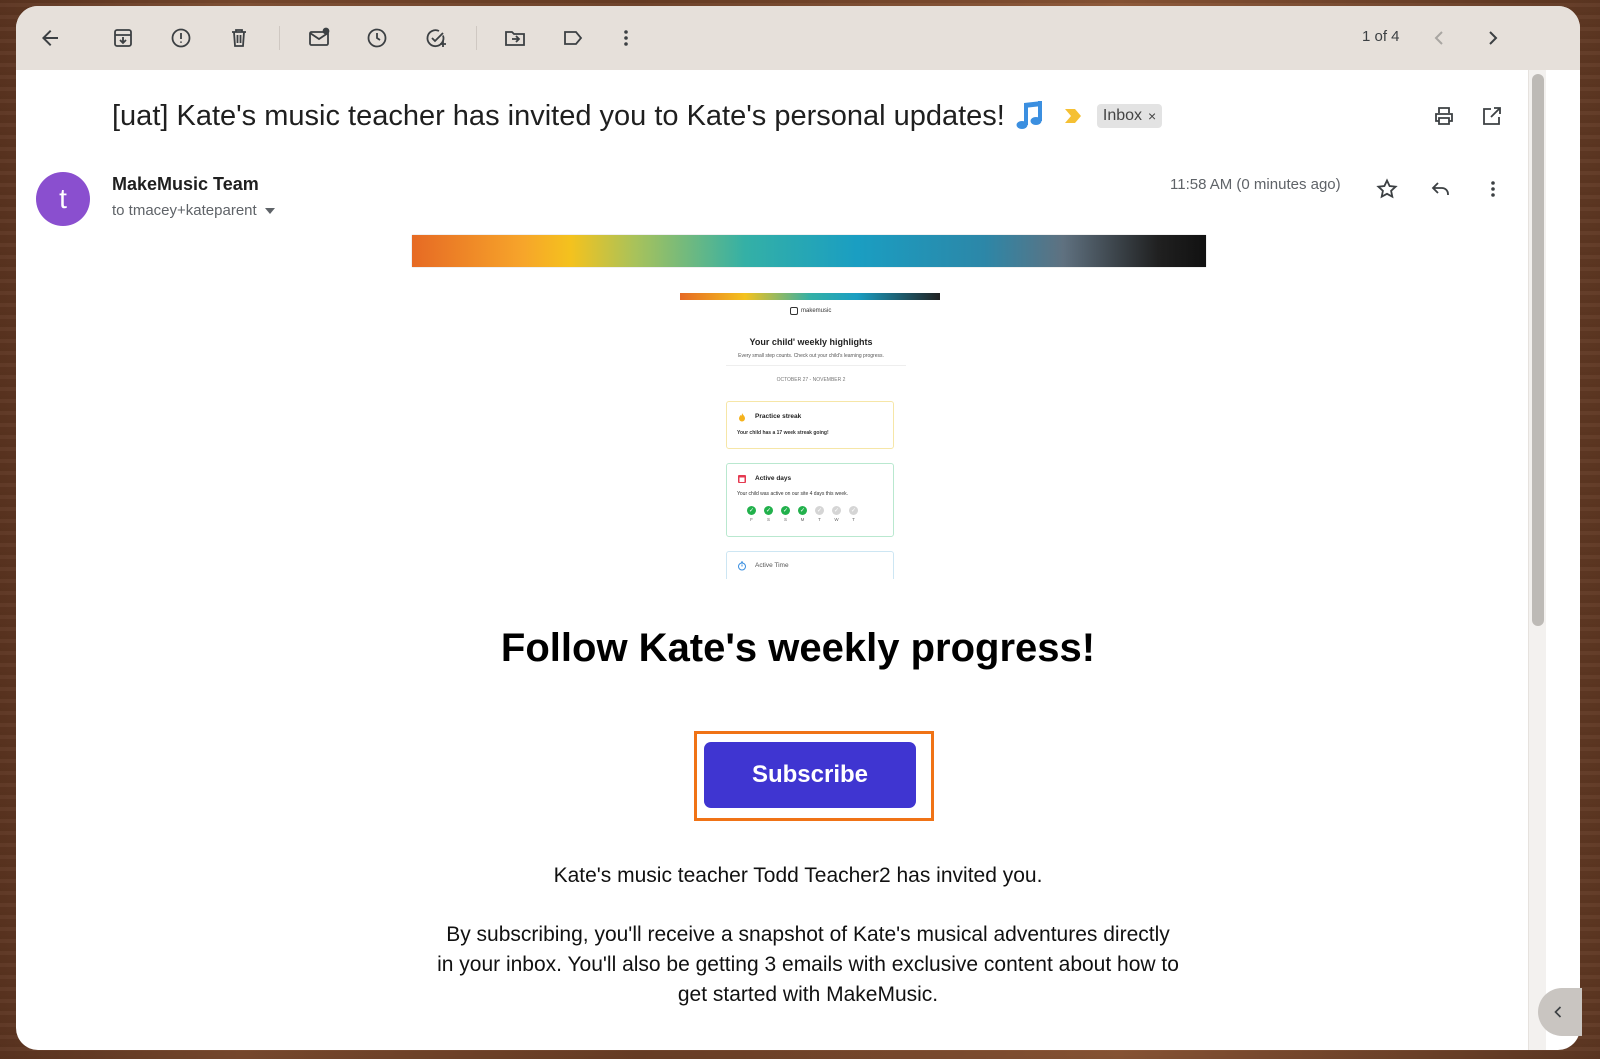 Image resolution: width=1600 pixels, height=1059 pixels. What do you see at coordinates (50, 38) in the screenshot?
I see `back-arrow-icon` at bounding box center [50, 38].